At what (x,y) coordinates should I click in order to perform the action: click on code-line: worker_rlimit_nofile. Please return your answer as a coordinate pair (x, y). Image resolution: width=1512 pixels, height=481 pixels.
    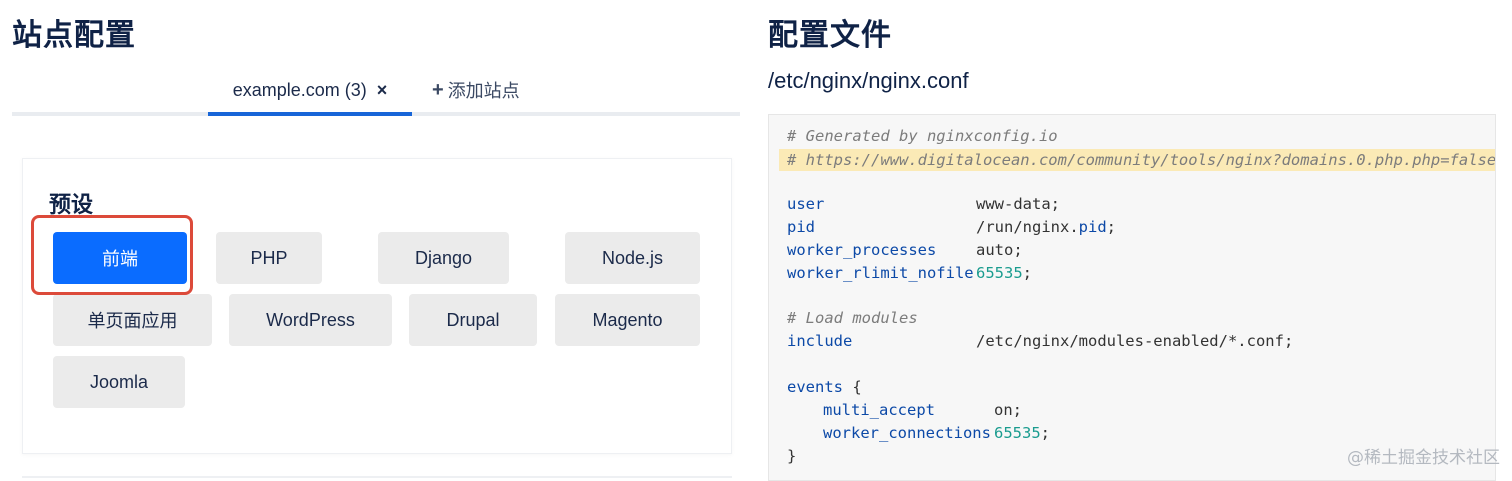
    Looking at the image, I should click on (880, 273).